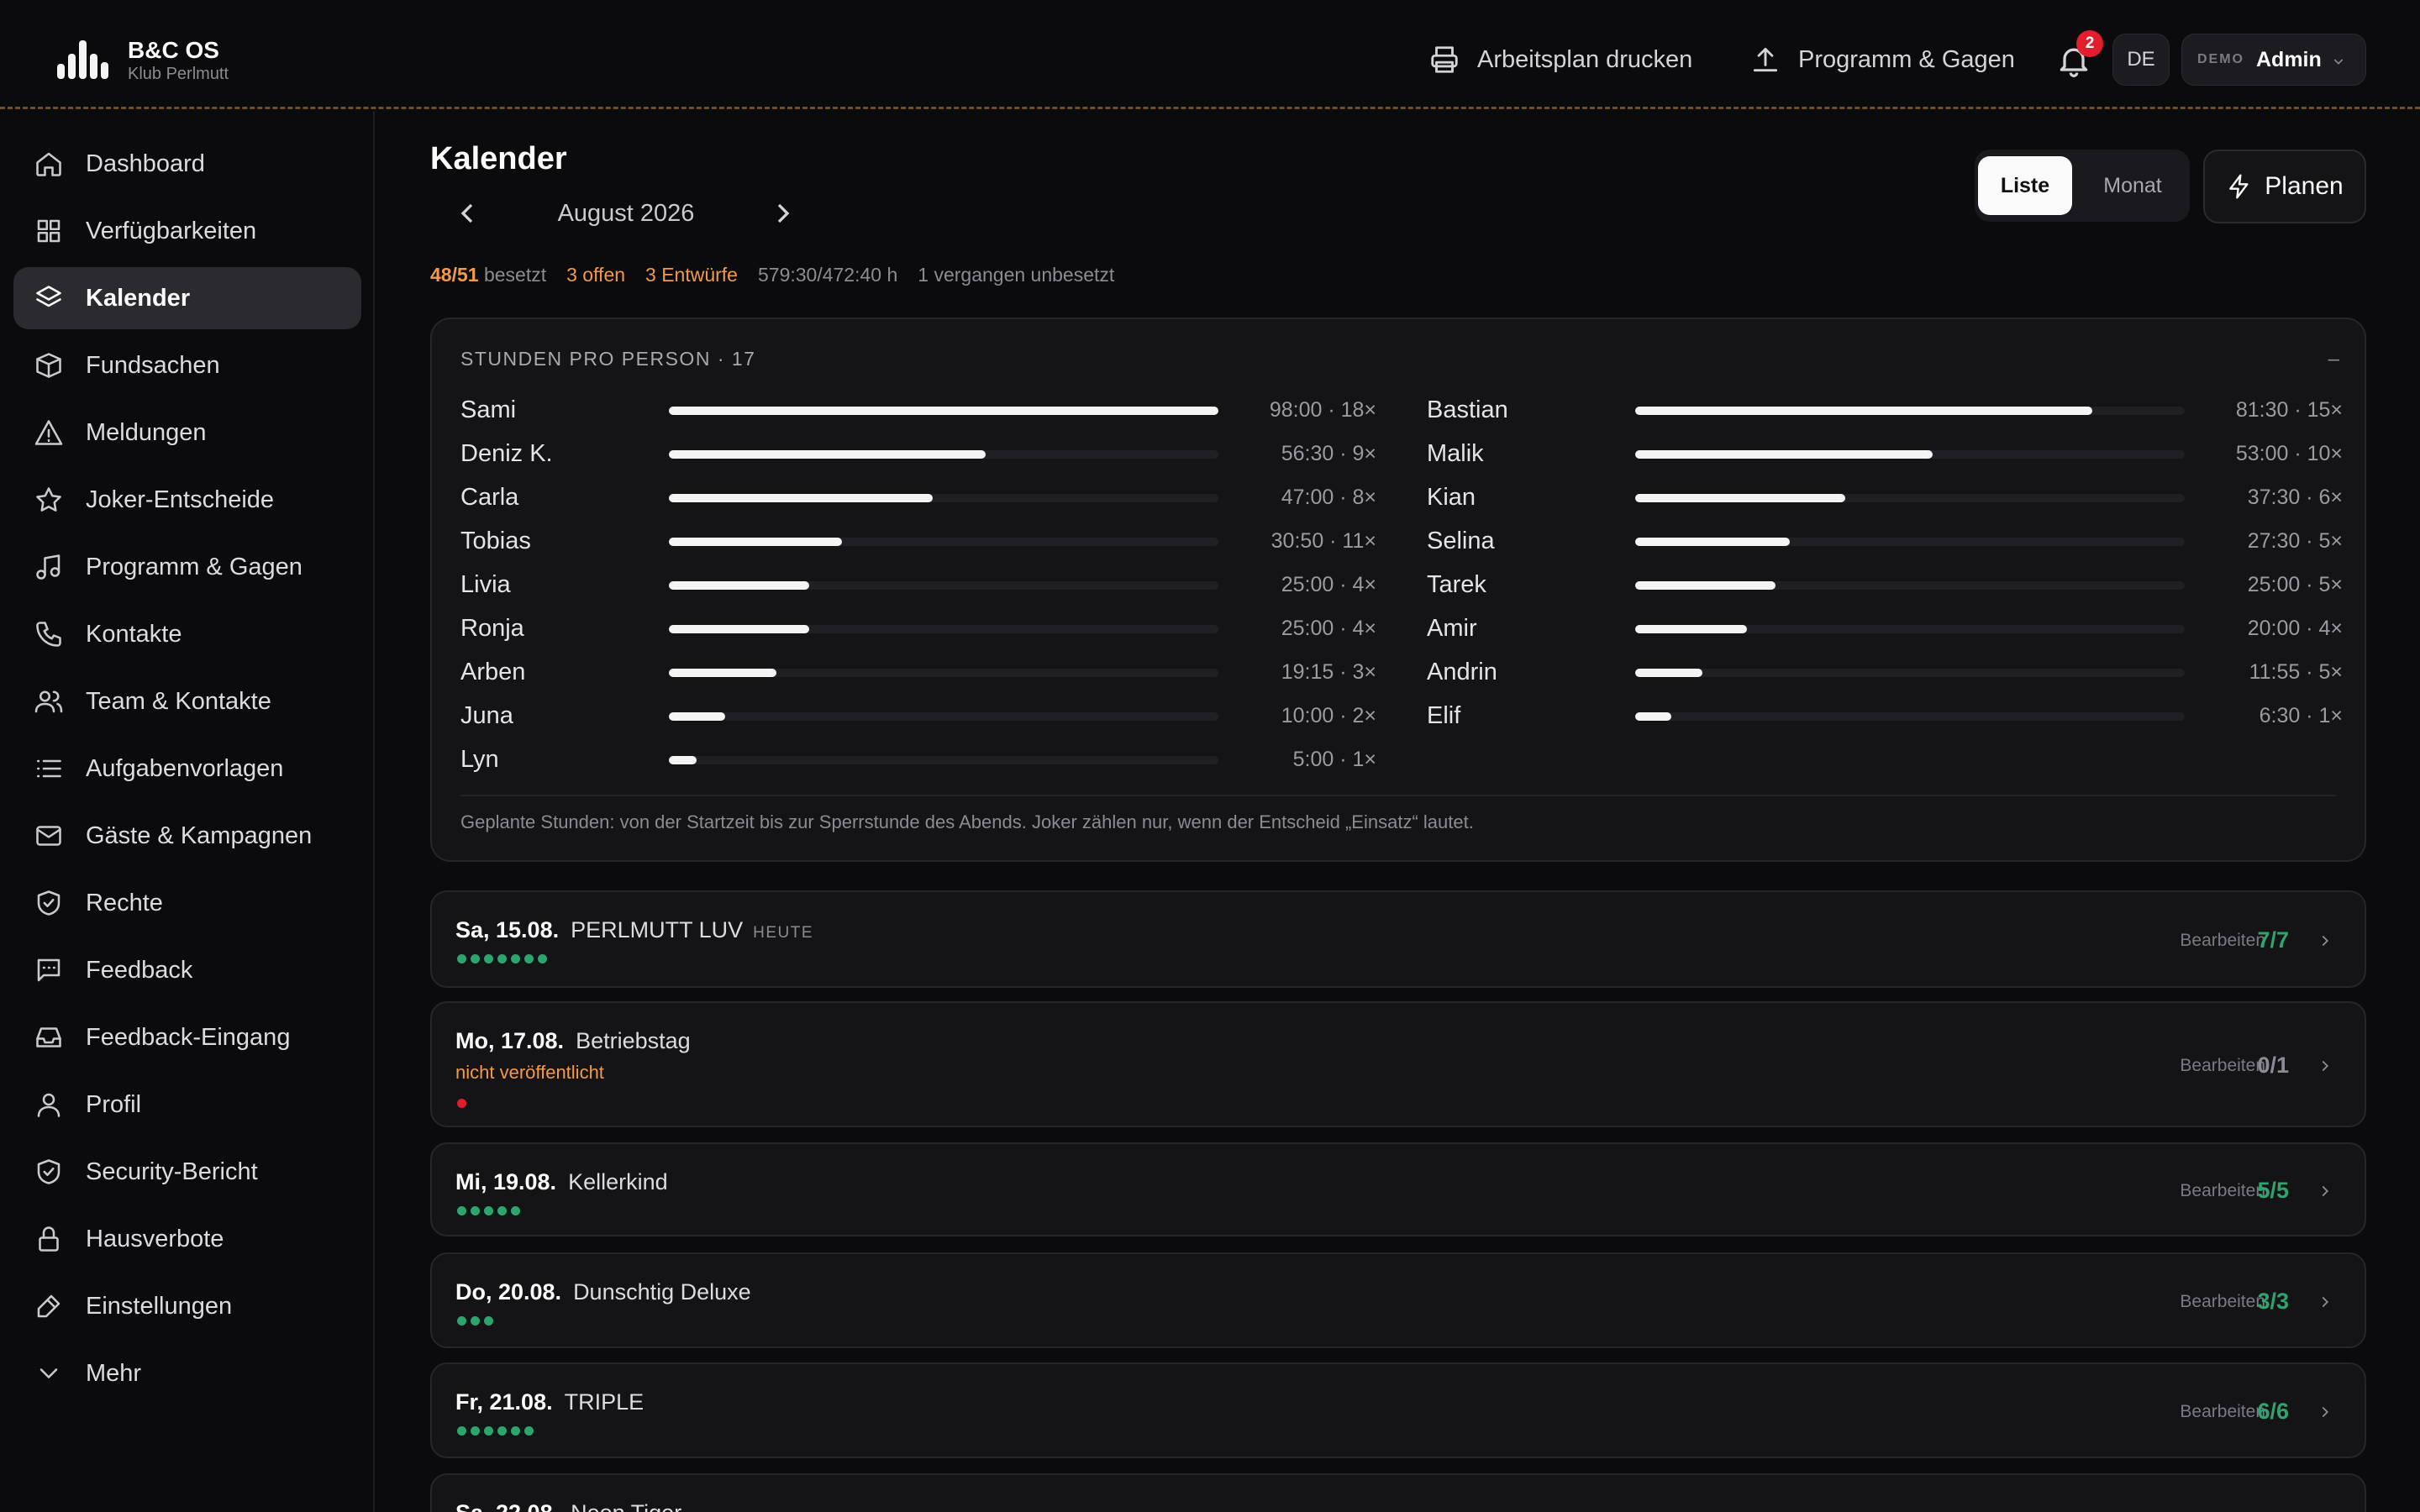 This screenshot has height=1512, width=2420. I want to click on user-menu: DEMO Admin, so click(2273, 60).